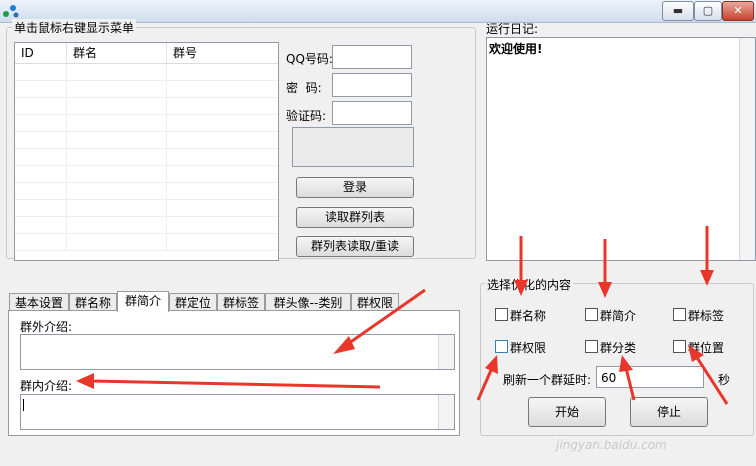 The width and height of the screenshot is (756, 466). I want to click on checkbox-group-name-label: 群名称, so click(528, 316).